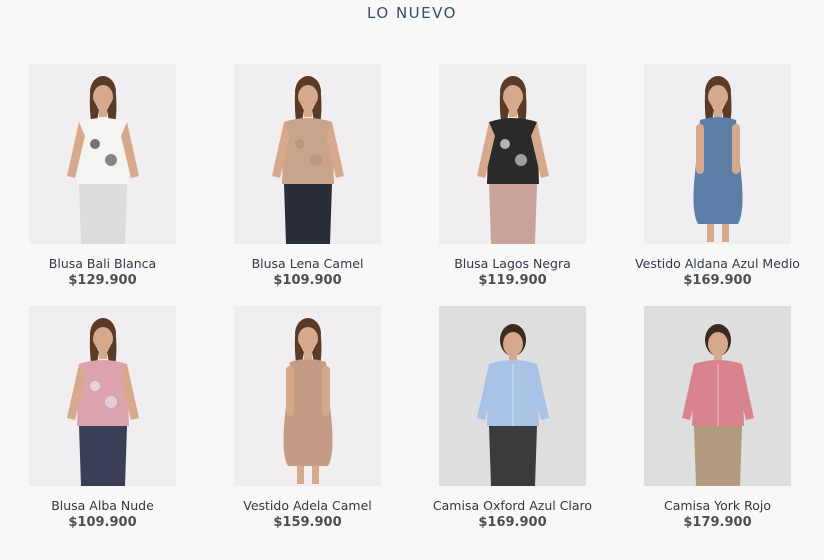 The width and height of the screenshot is (824, 560). I want to click on product-photo-white-print-blouse, so click(102, 154).